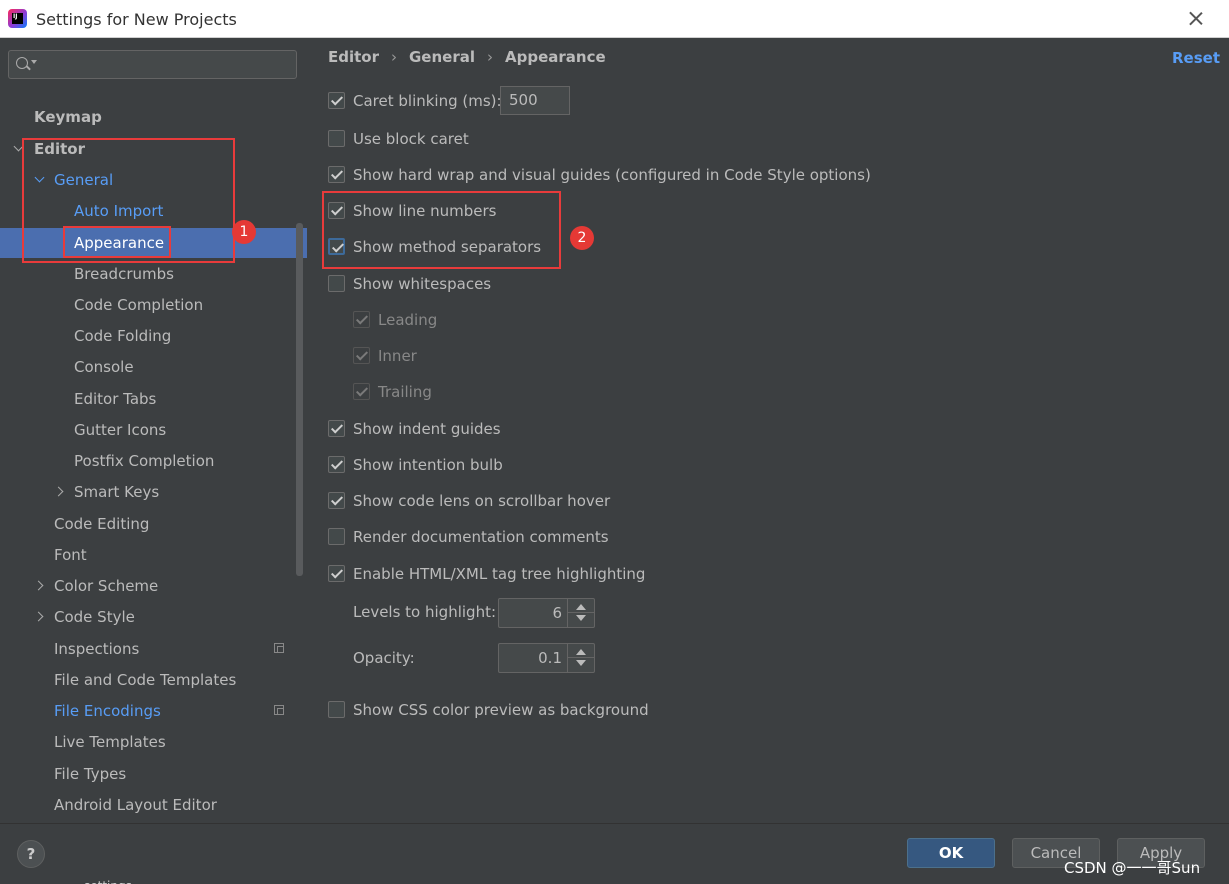 The height and width of the screenshot is (884, 1229). I want to click on block-caret-option: Use block caret, so click(528, 139).